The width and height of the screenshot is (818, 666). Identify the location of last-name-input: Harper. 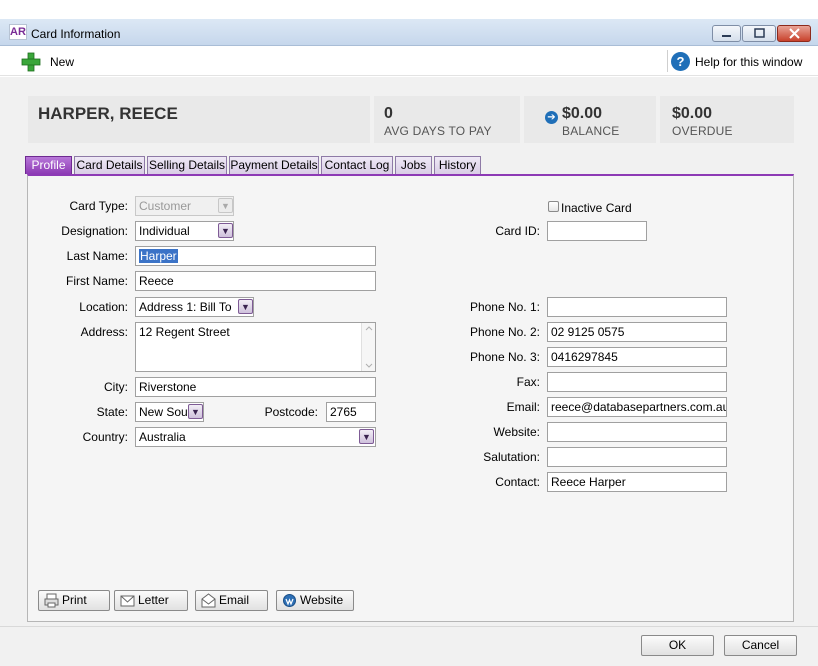
(255, 256).